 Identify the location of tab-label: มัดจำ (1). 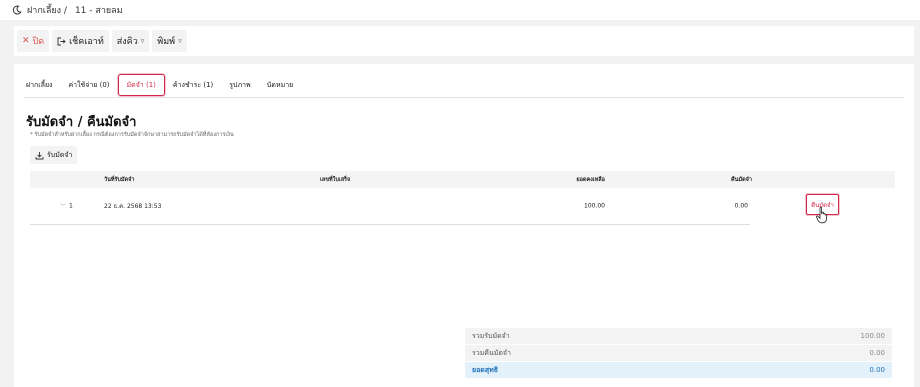
(141, 84).